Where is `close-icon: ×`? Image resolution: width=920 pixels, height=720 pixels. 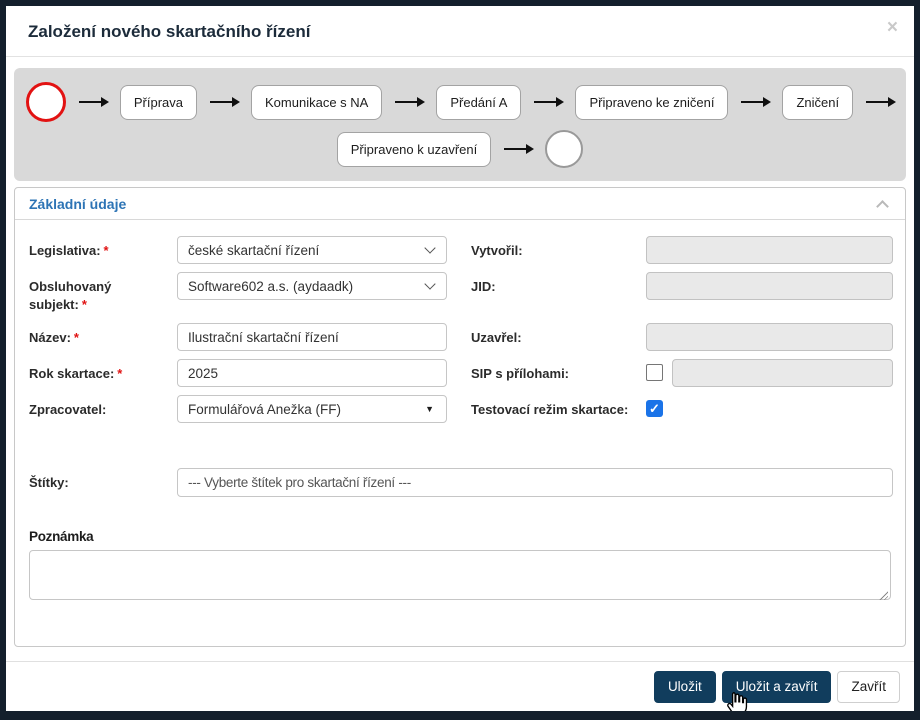 close-icon: × is located at coordinates (892, 27).